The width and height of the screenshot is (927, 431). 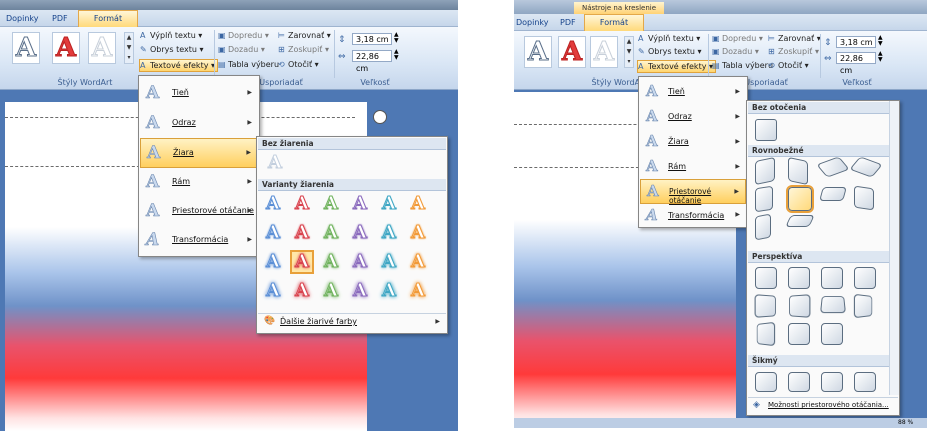 I want to click on wordart-style-3: A, so click(x=102, y=48).